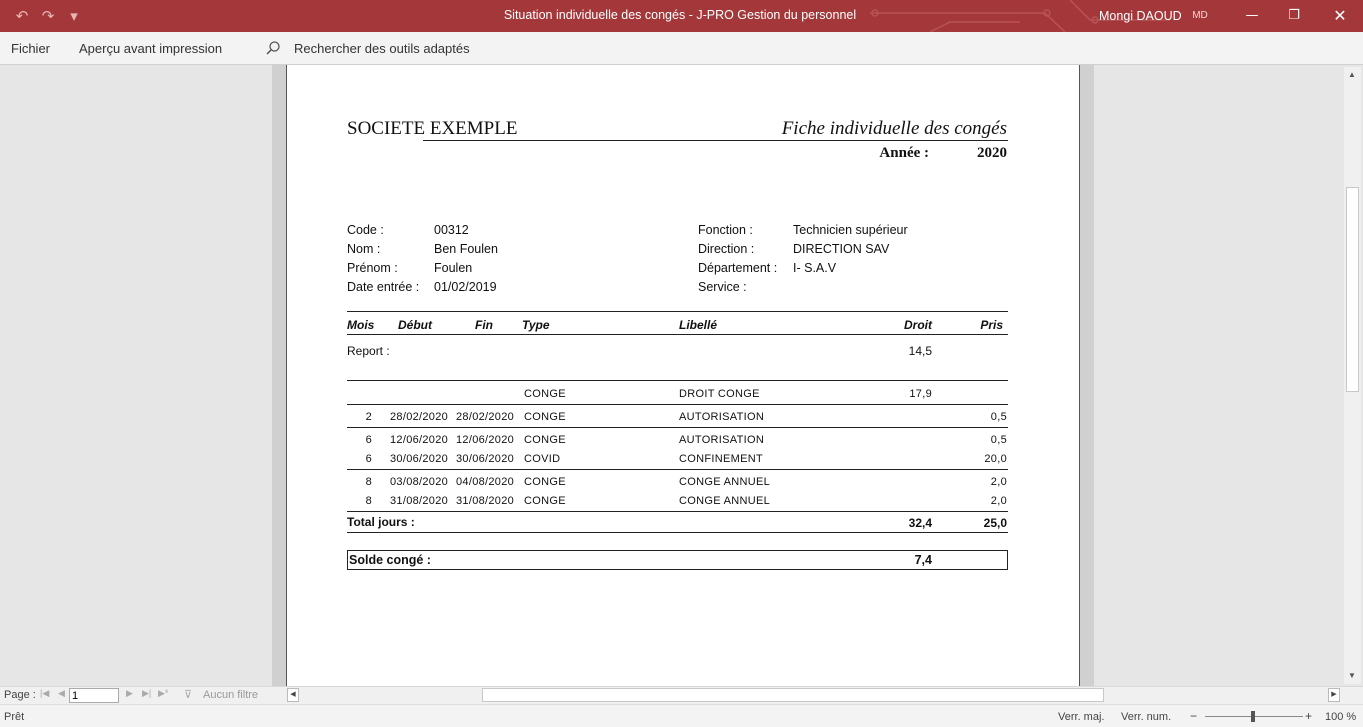  Describe the element at coordinates (419, 417) in the screenshot. I see `cell-debut: 28/02/2020` at that location.